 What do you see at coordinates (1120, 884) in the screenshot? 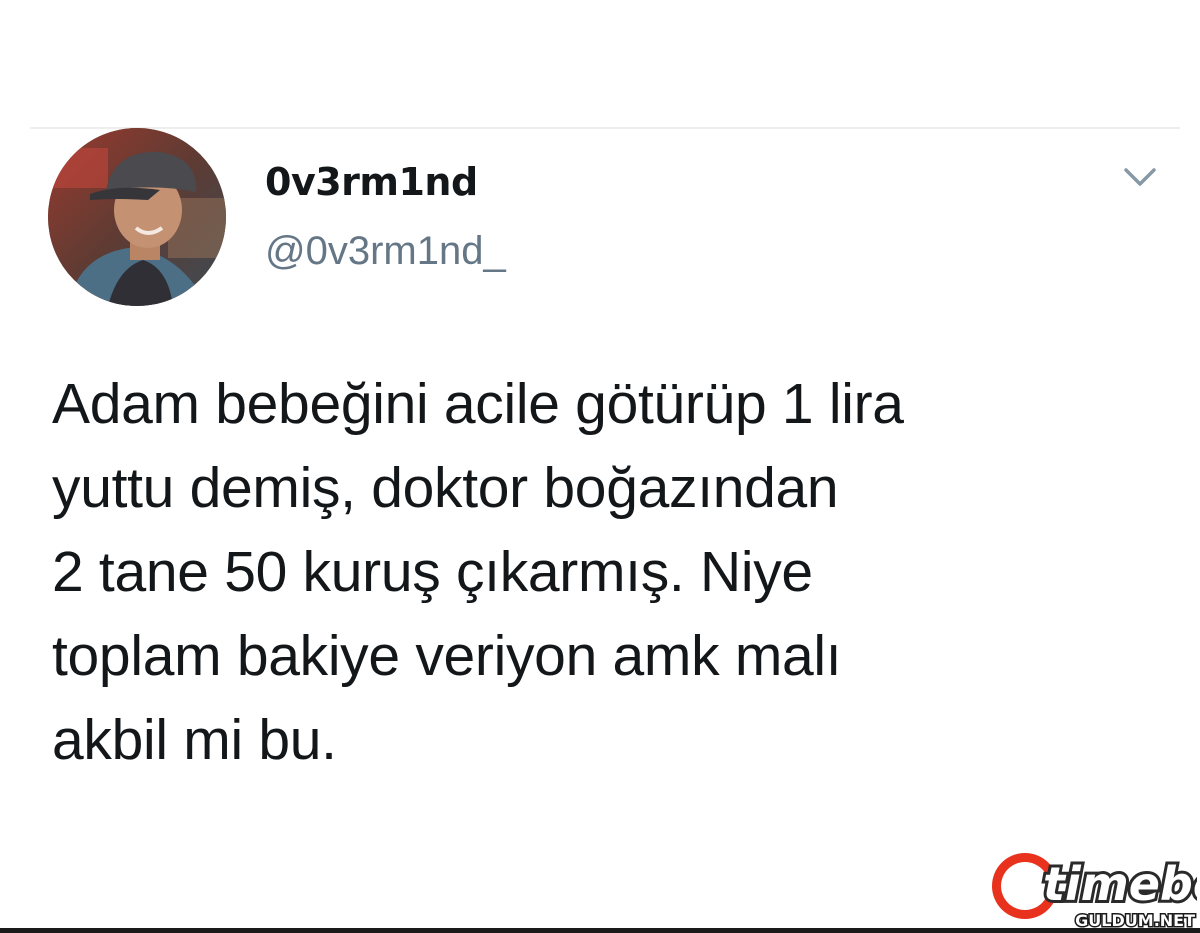
I see `watermark-brand-text: timebet` at bounding box center [1120, 884].